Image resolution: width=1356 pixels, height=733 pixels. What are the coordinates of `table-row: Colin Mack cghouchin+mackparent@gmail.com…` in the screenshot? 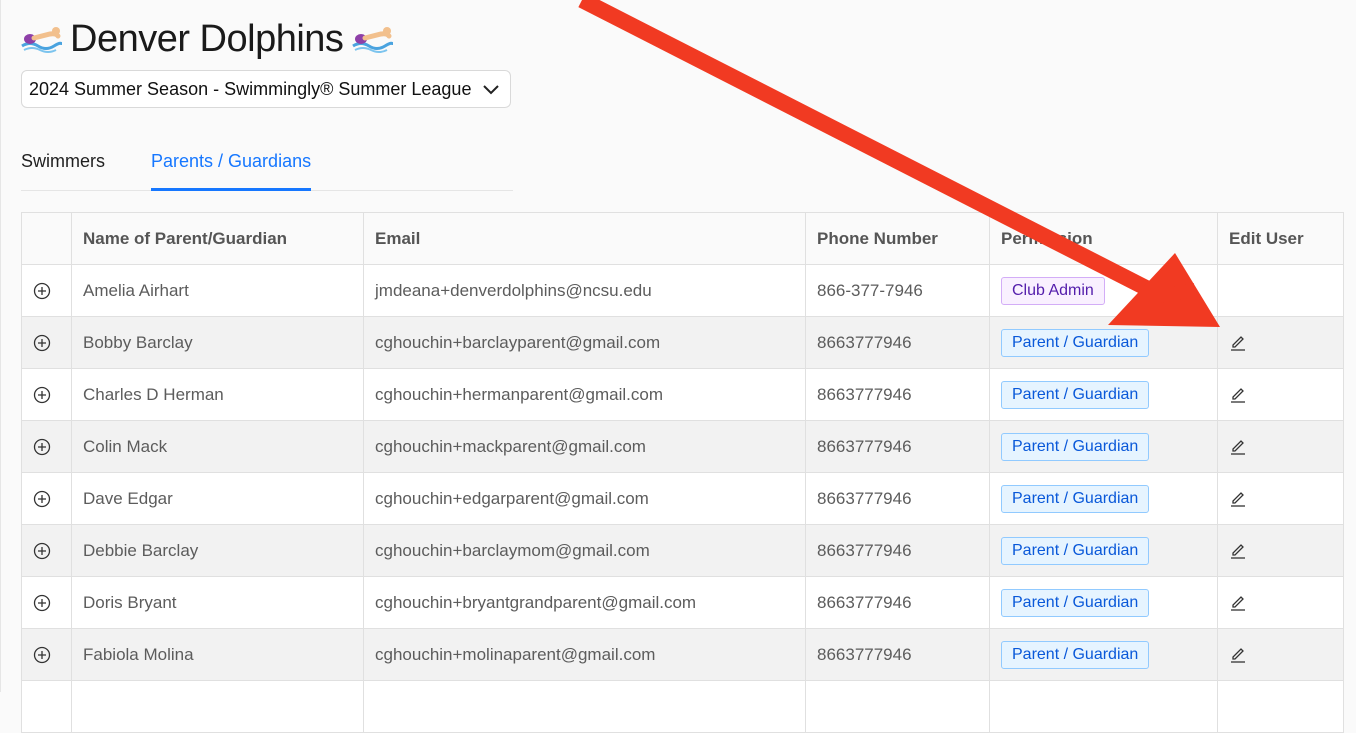 It's located at (682, 446).